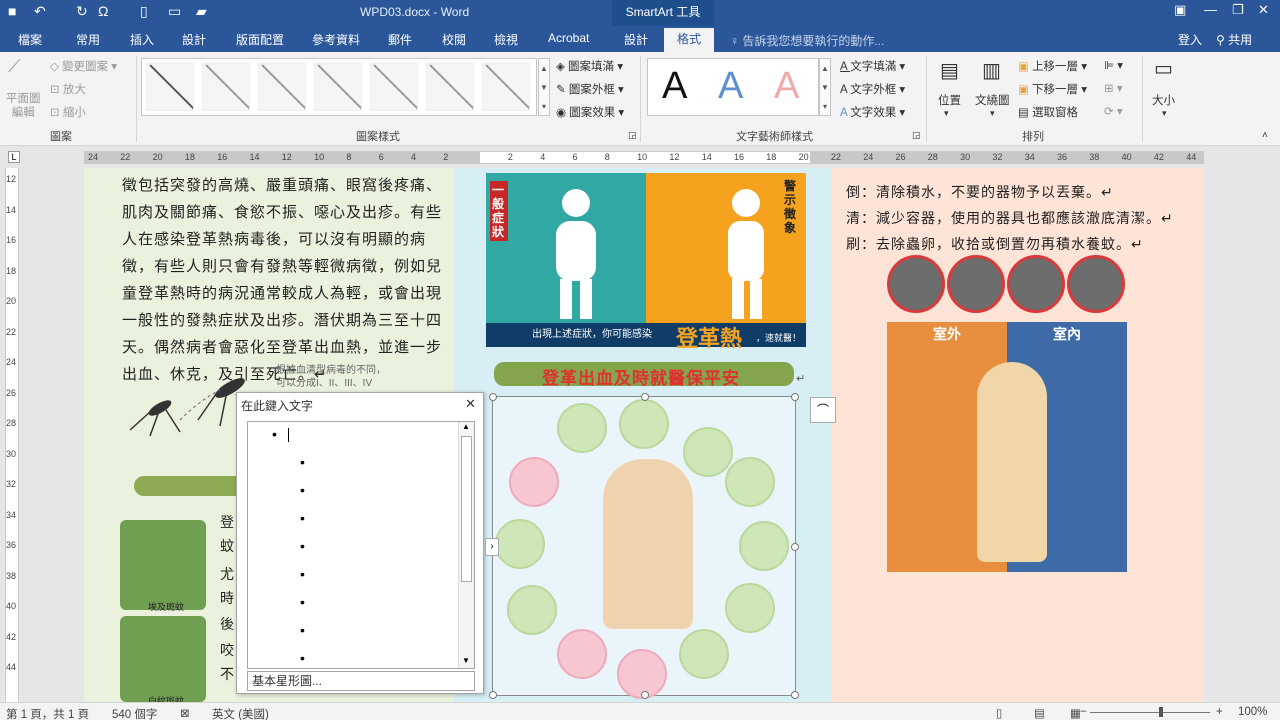 This screenshot has width=1280, height=720. I want to click on prevention-line: 倒：清除積水，不要的器物予以丟棄。↵, so click(980, 192).